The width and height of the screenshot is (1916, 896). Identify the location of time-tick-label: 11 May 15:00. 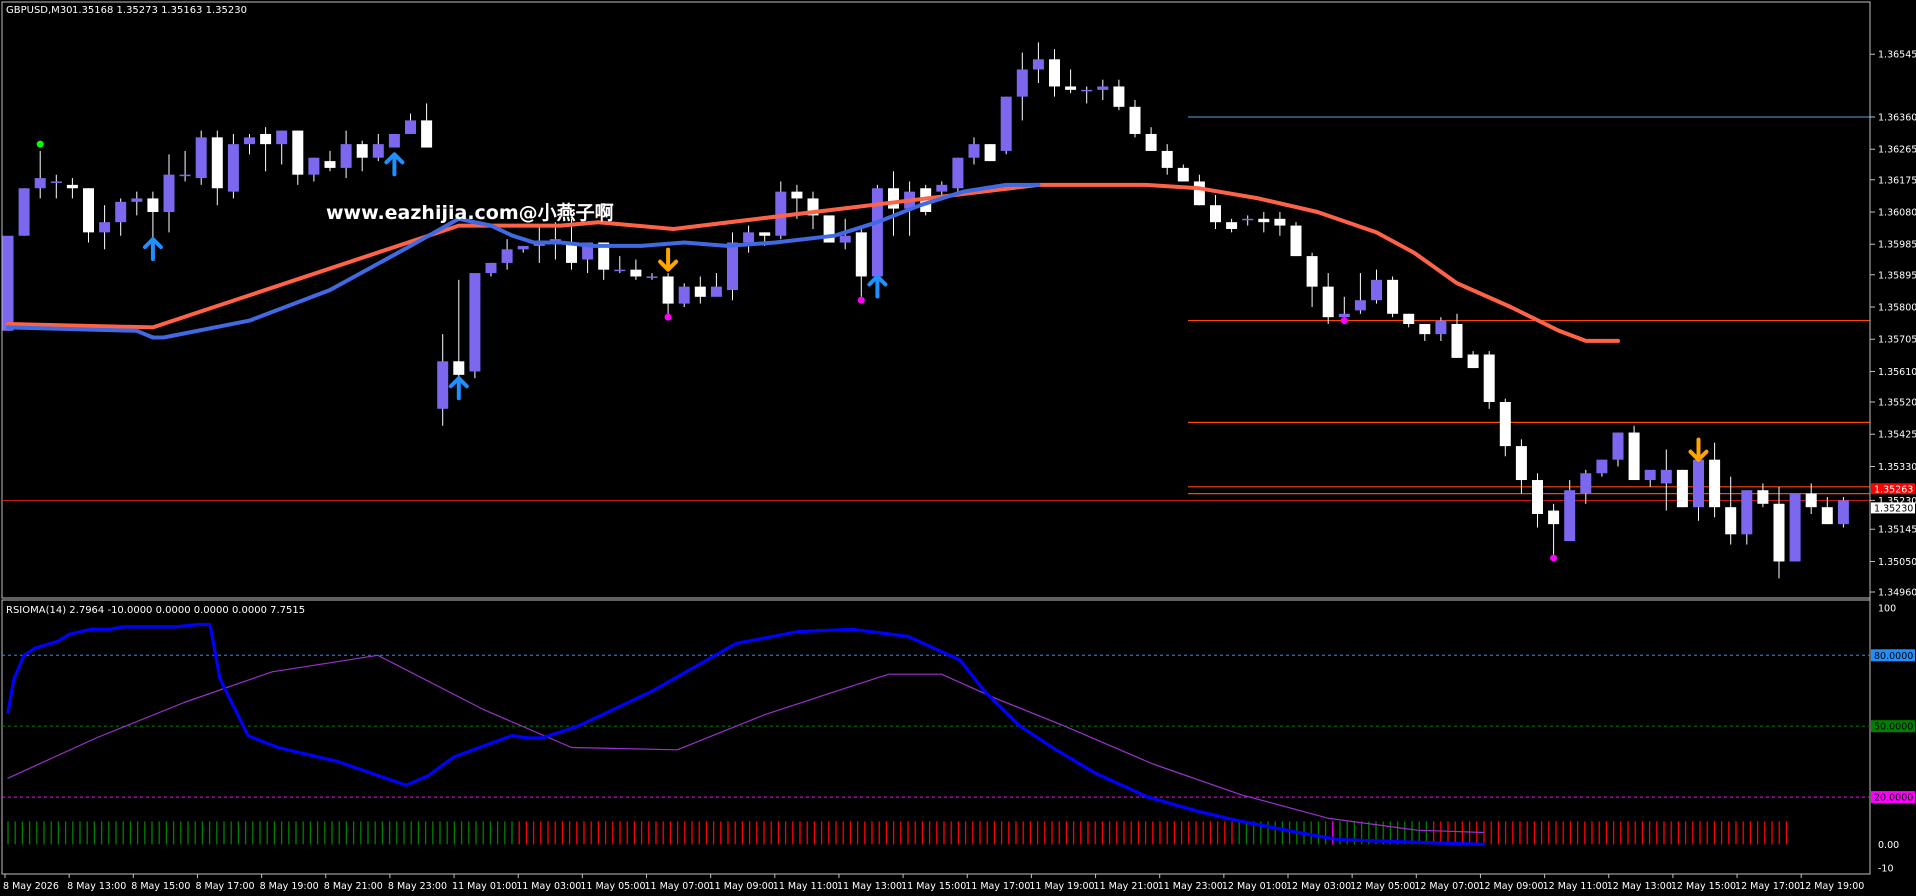
(933, 886).